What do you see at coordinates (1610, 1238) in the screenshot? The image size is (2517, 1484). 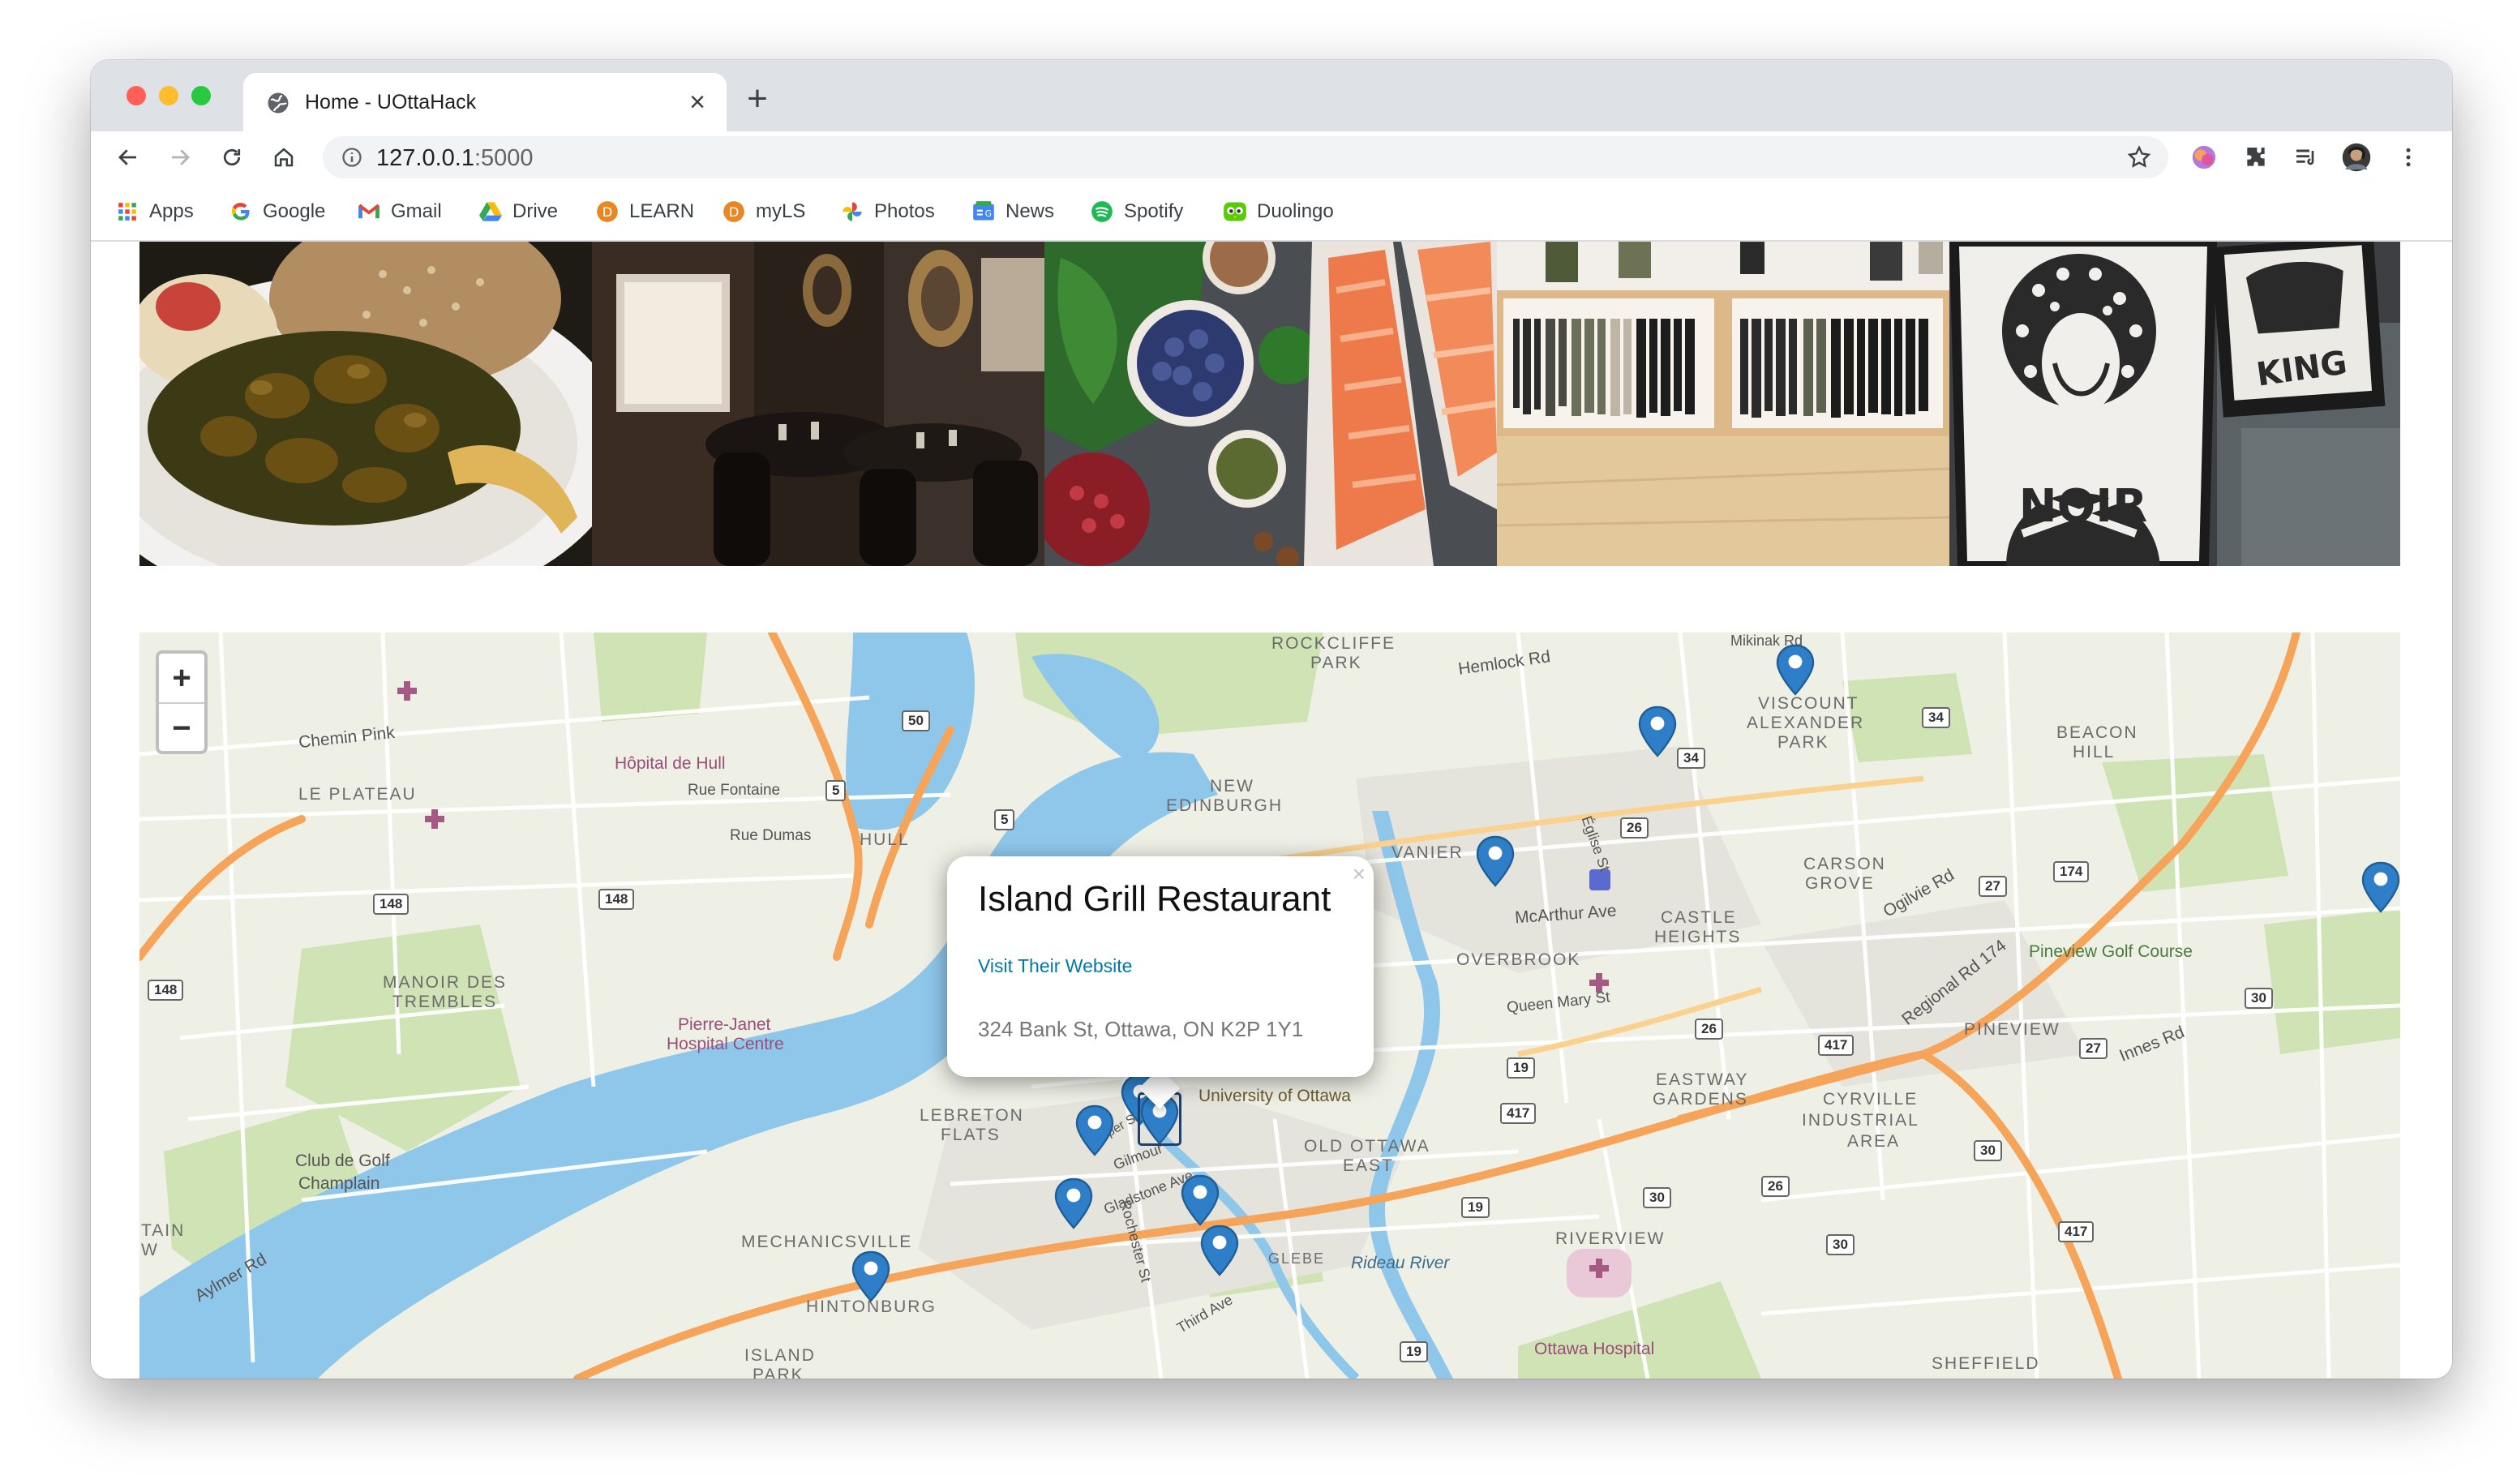 I see `map-label: RIVERVIEW` at bounding box center [1610, 1238].